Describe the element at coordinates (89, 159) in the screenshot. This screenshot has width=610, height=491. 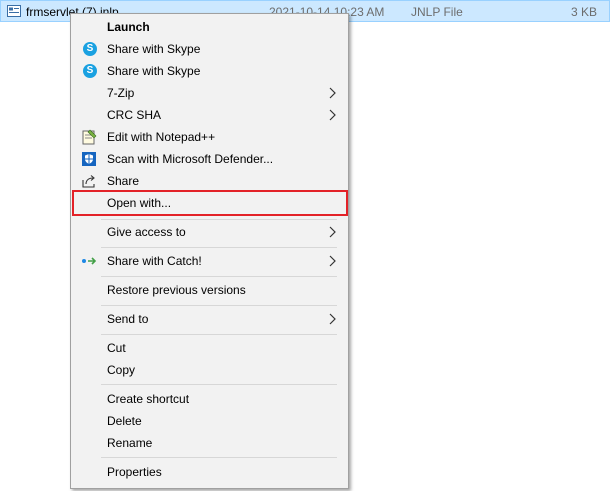
I see `defender-shield-icon` at that location.